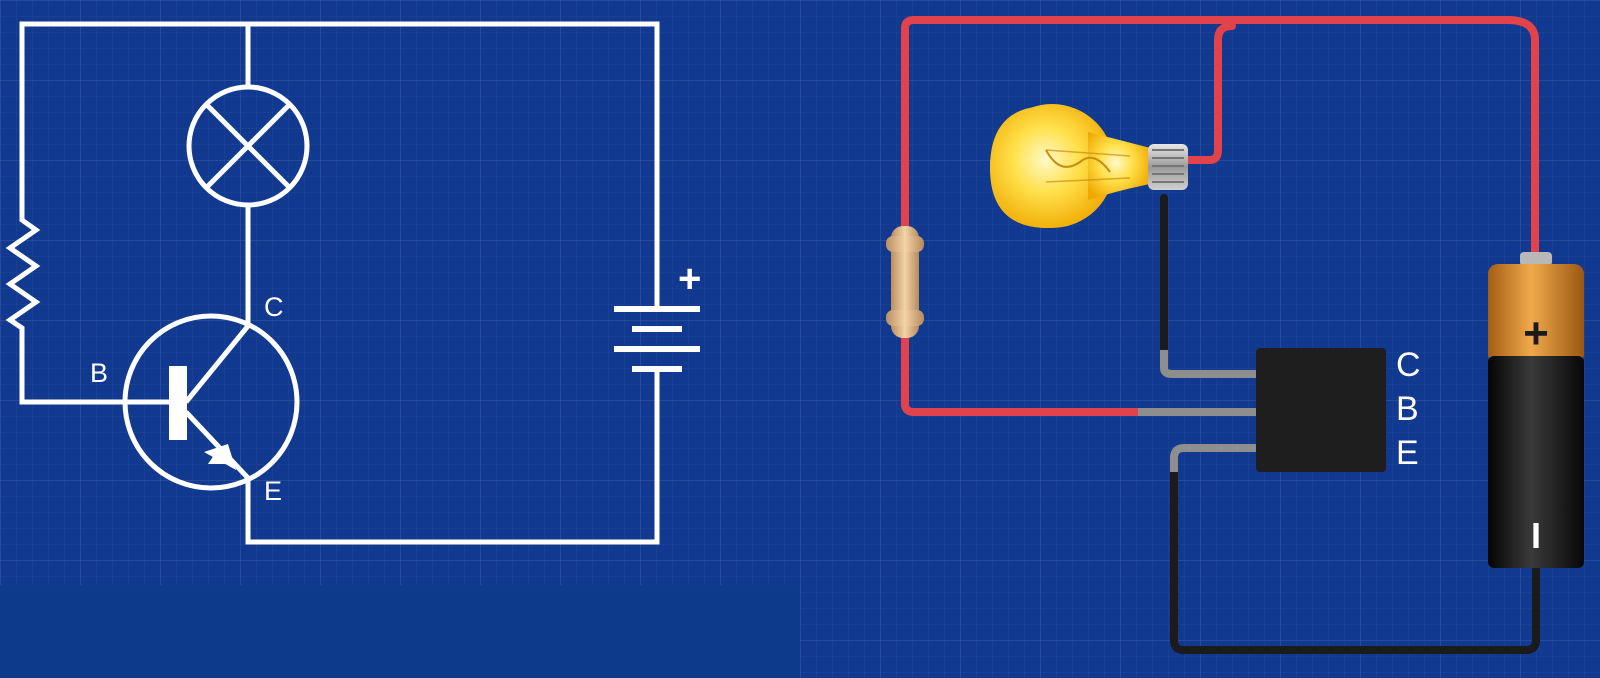 The image size is (1600, 678). Describe the element at coordinates (178, 403) in the screenshot. I see `schematic-base-bar` at that location.